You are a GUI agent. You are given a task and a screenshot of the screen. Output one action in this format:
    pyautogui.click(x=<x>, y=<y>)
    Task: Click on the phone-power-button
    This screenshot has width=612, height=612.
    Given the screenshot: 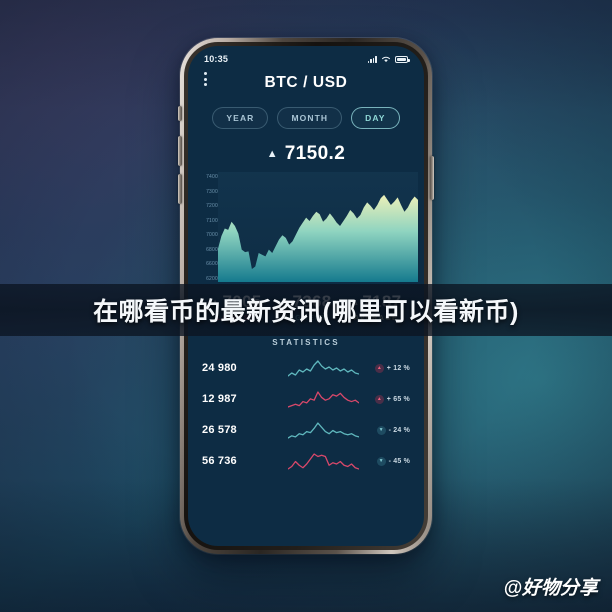 What is the action you would take?
    pyautogui.click(x=432, y=178)
    